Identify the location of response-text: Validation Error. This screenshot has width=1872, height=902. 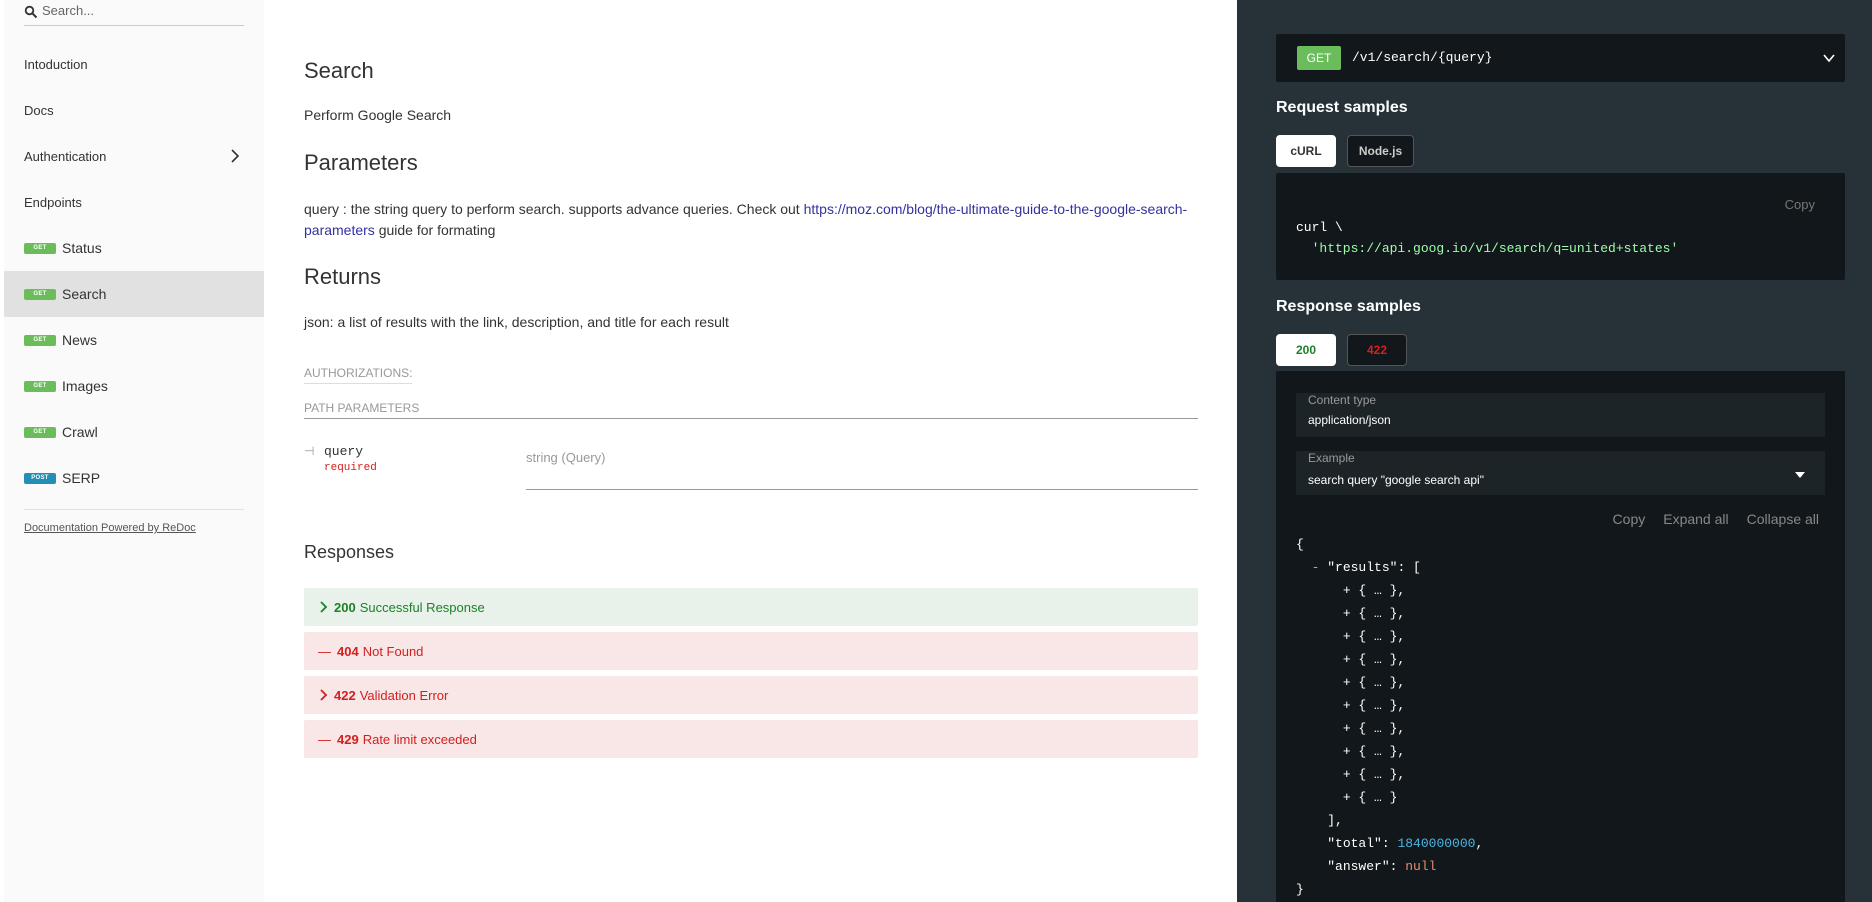
(404, 695).